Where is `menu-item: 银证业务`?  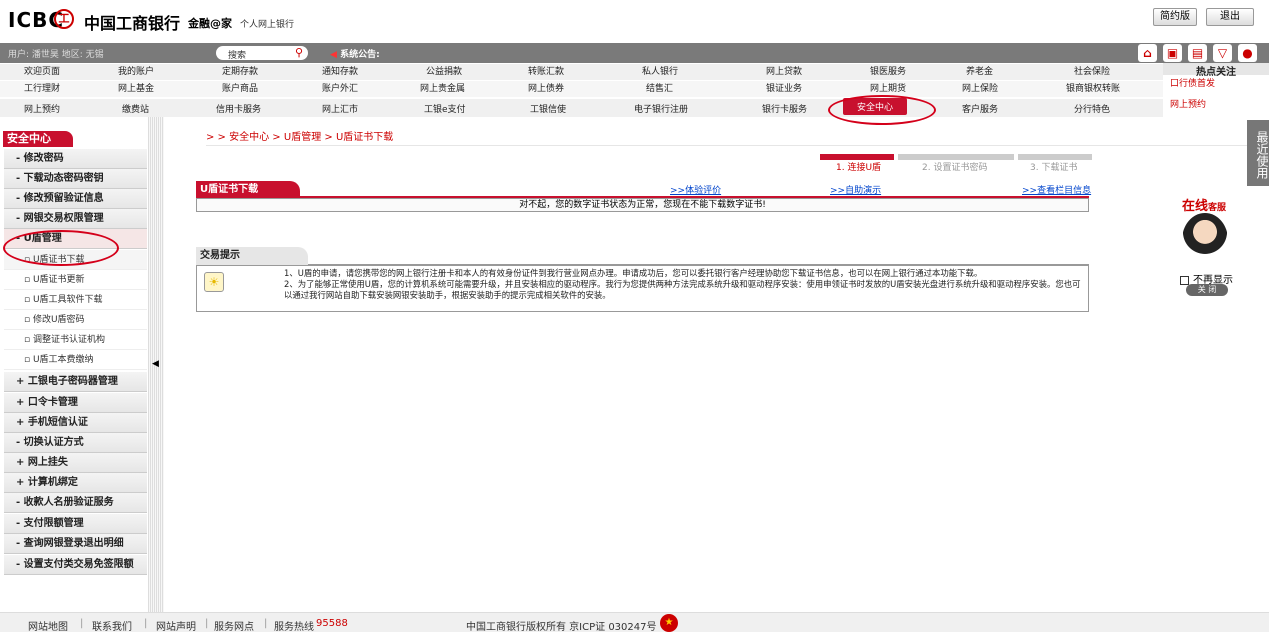 menu-item: 银证业务 is located at coordinates (784, 87).